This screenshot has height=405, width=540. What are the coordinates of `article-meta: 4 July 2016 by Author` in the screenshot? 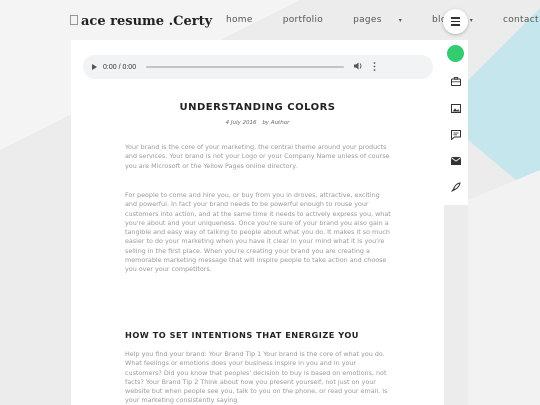 It's located at (257, 123).